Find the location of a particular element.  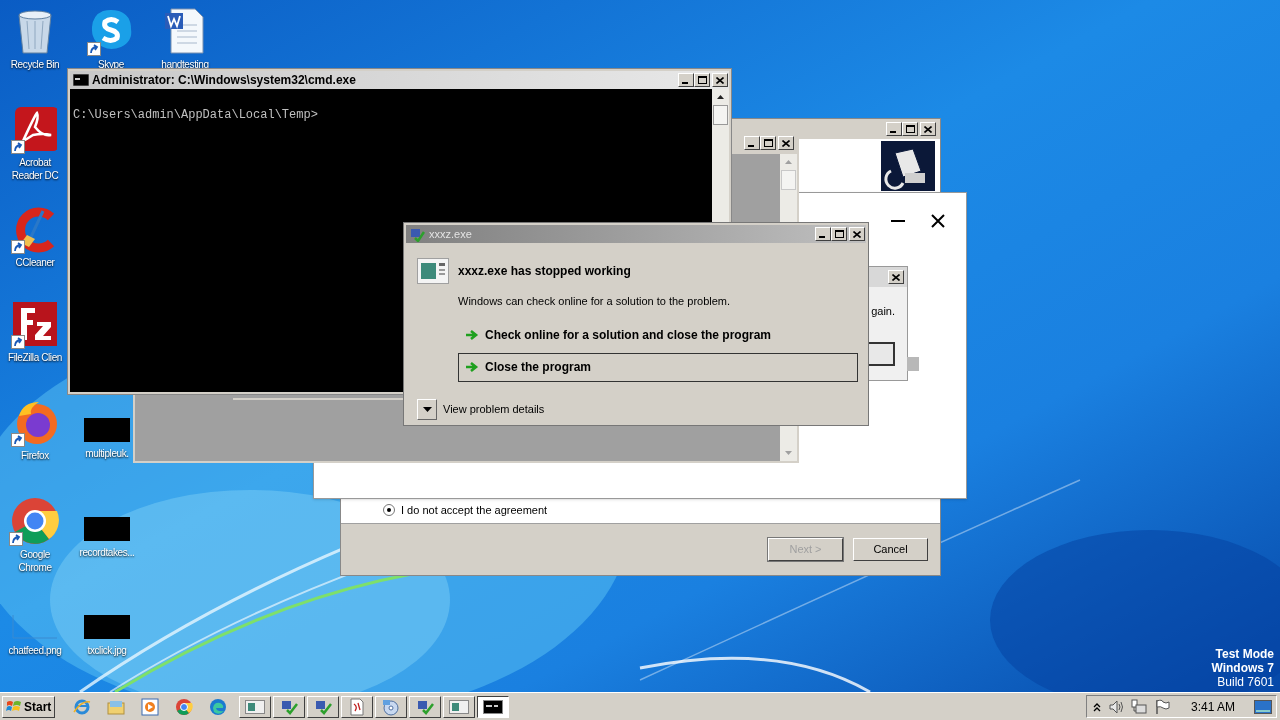

taskbar-button is located at coordinates (493, 706).